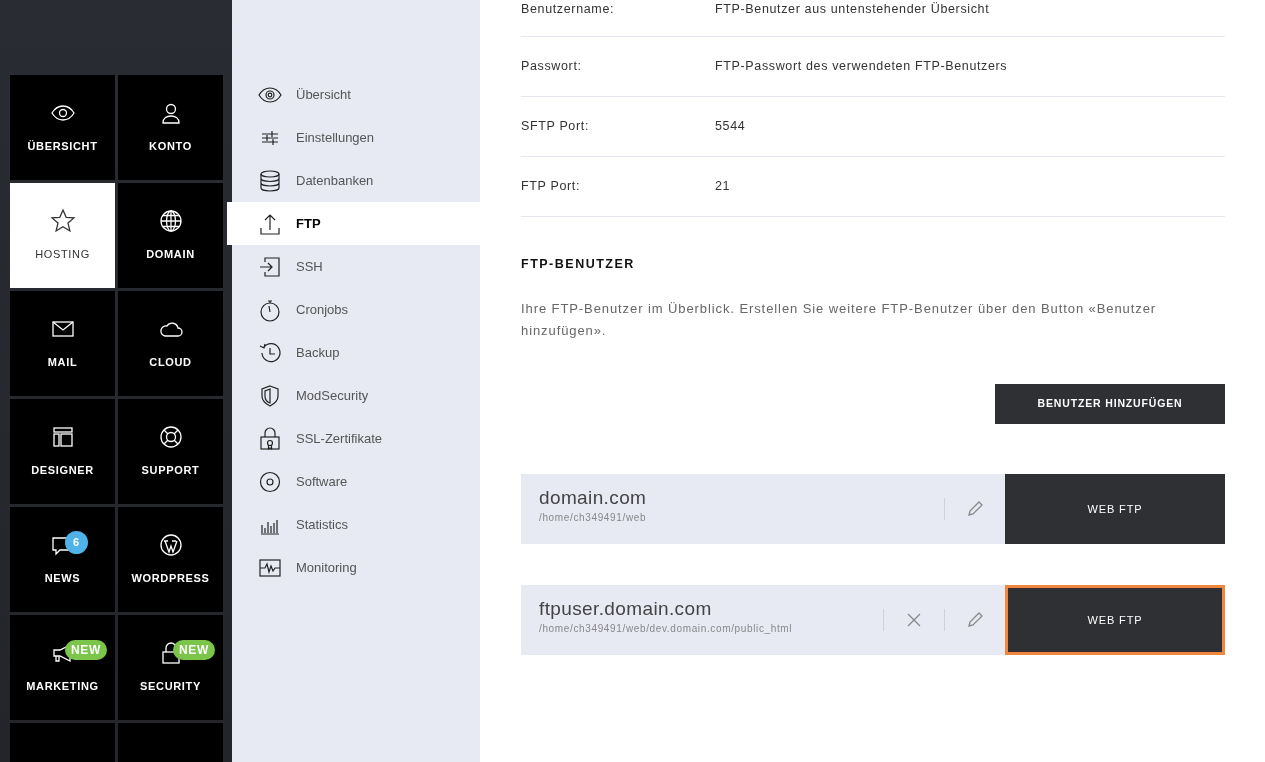  What do you see at coordinates (62, 559) in the screenshot?
I see `nav-tile: 6 NEWS` at bounding box center [62, 559].